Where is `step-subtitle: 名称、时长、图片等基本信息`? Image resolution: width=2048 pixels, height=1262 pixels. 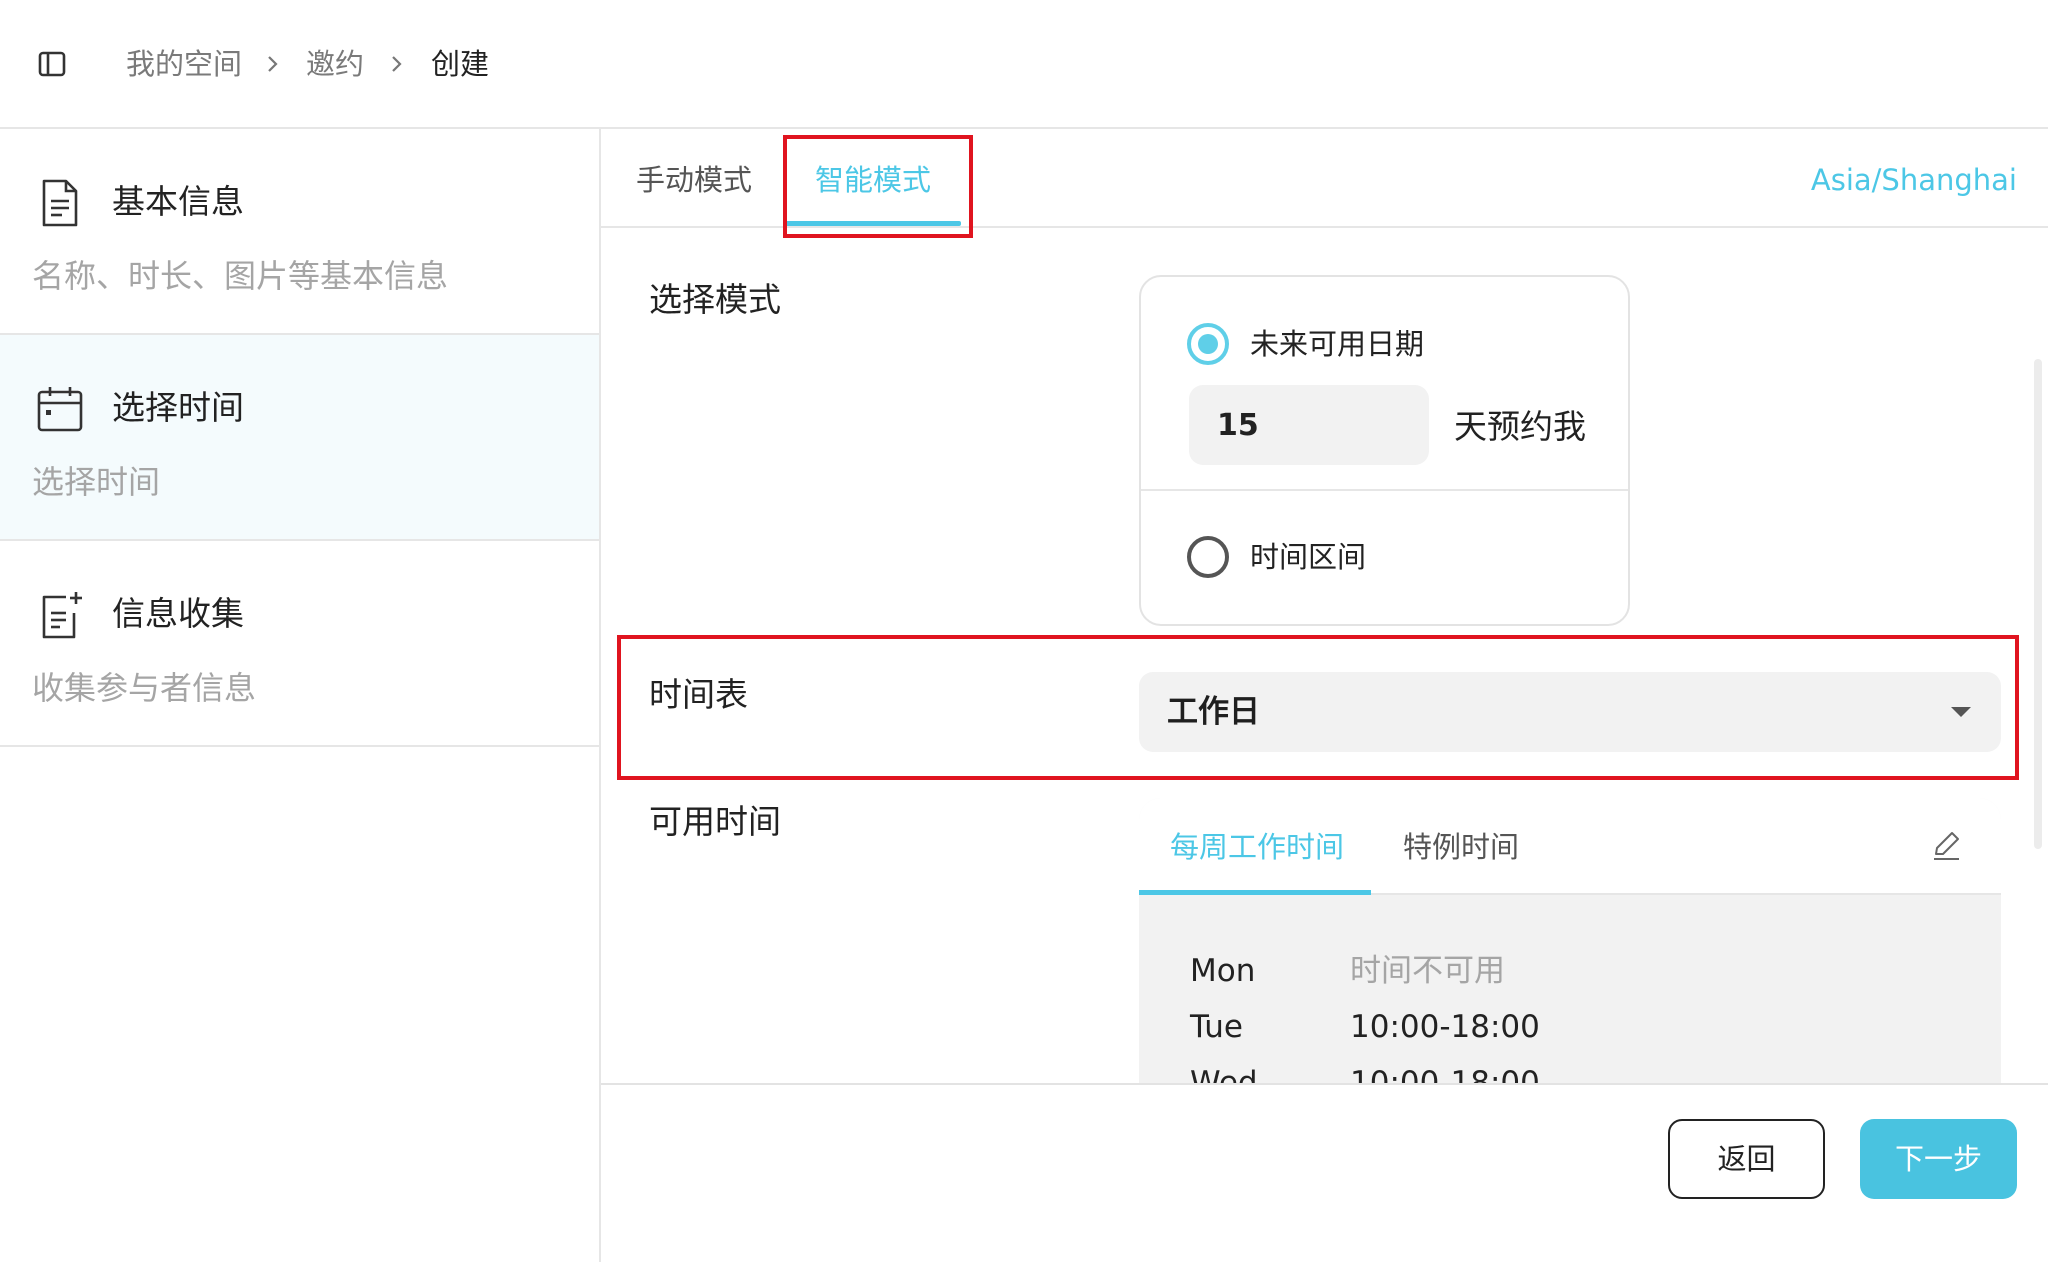
step-subtitle: 名称、时长、图片等基本信息 is located at coordinates (240, 276).